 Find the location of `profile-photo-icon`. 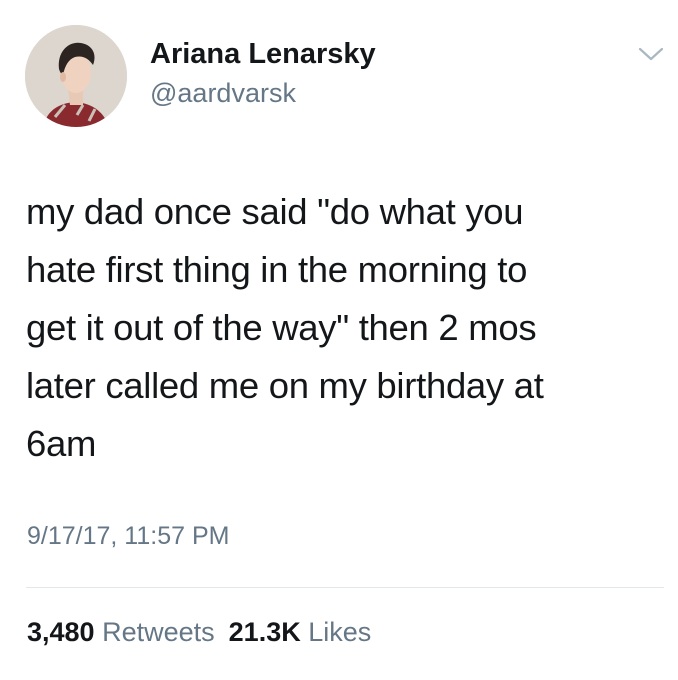

profile-photo-icon is located at coordinates (76, 76).